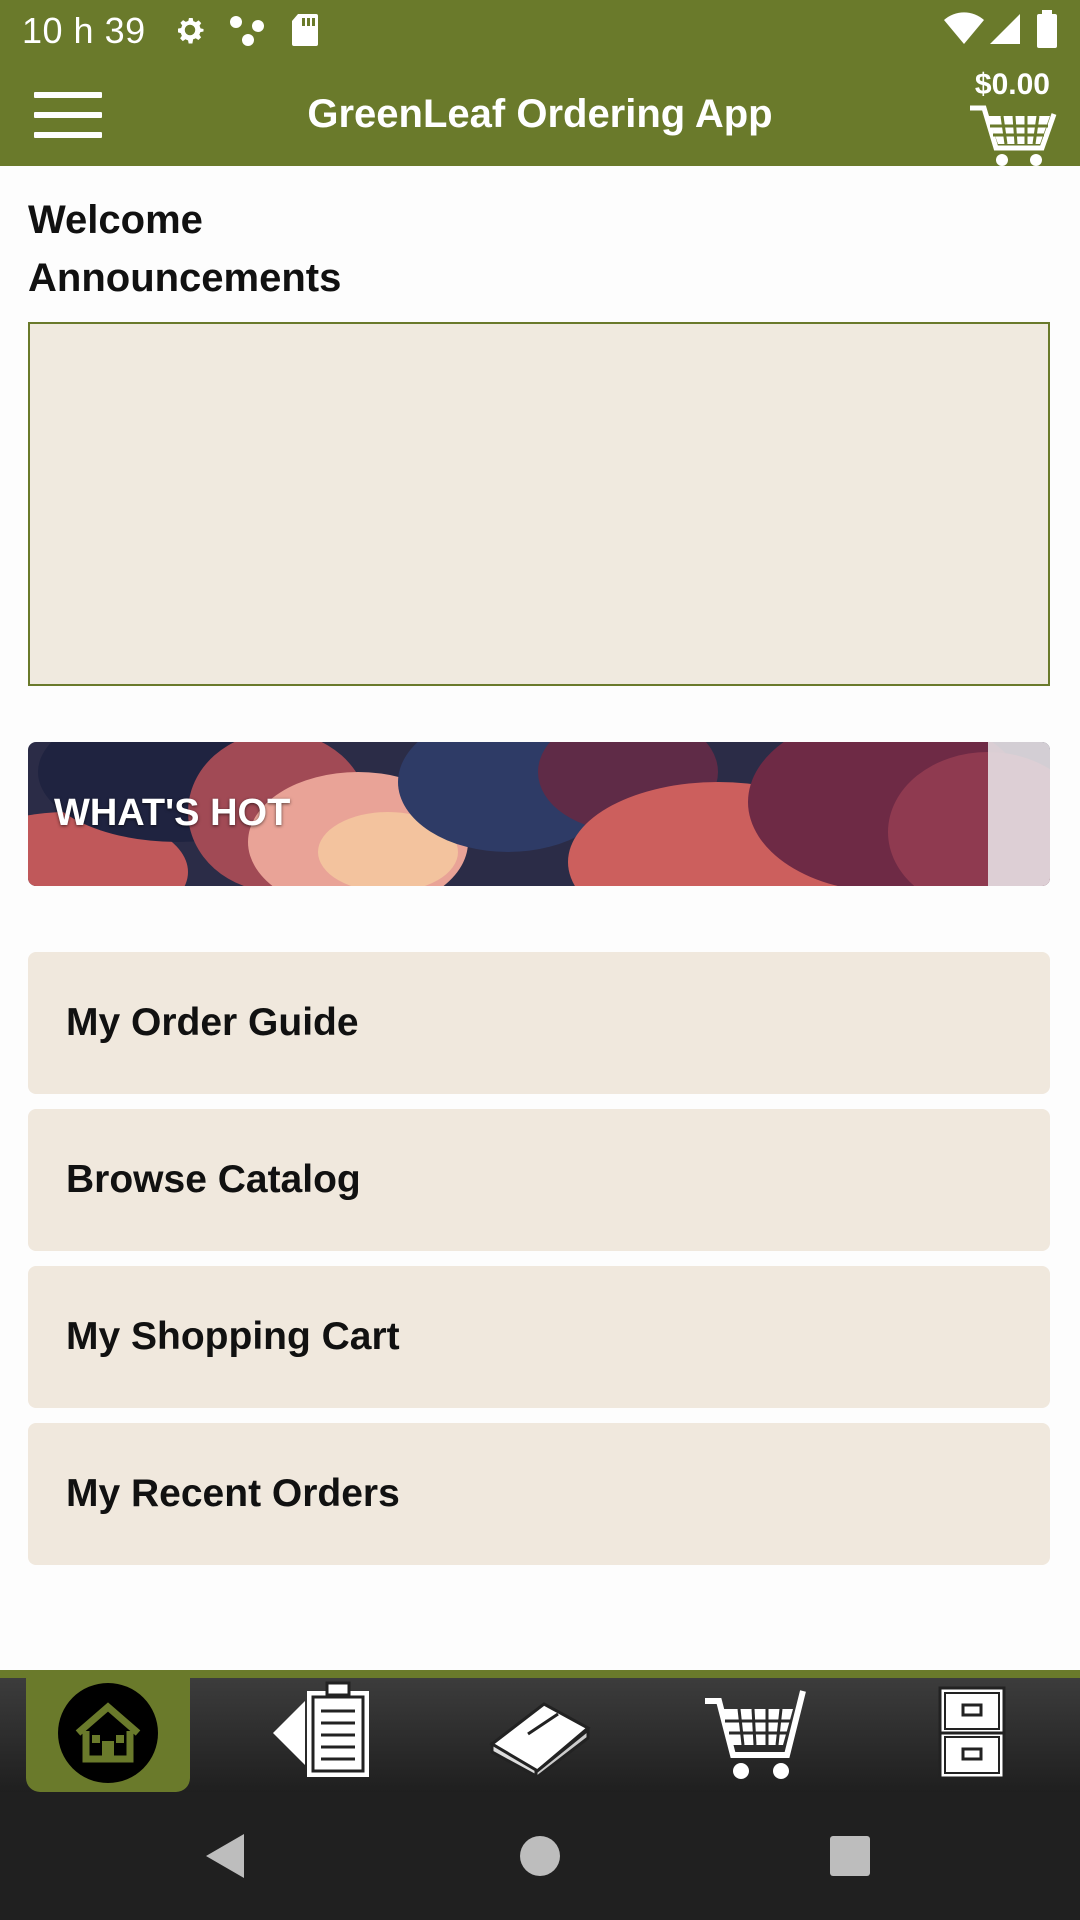 This screenshot has width=1080, height=1920. I want to click on app-title: GreenLeaf Ordering App, so click(540, 114).